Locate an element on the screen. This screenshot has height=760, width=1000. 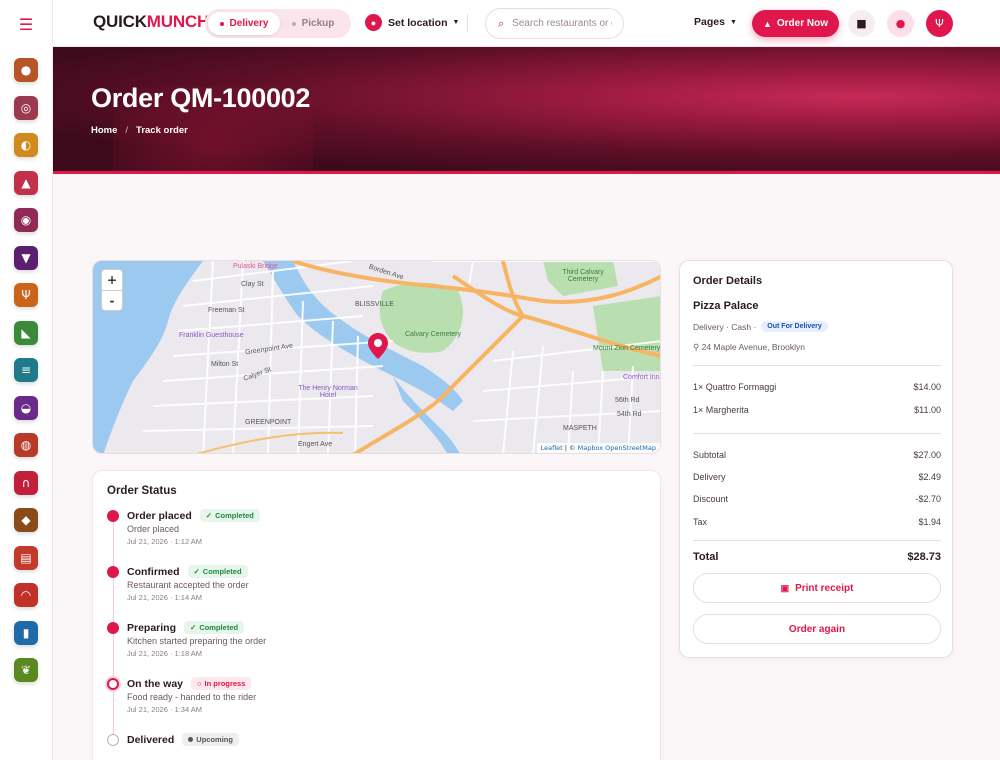
order-item-row: 1× Quattro Formaggi $14.00 is located at coordinates (817, 387).